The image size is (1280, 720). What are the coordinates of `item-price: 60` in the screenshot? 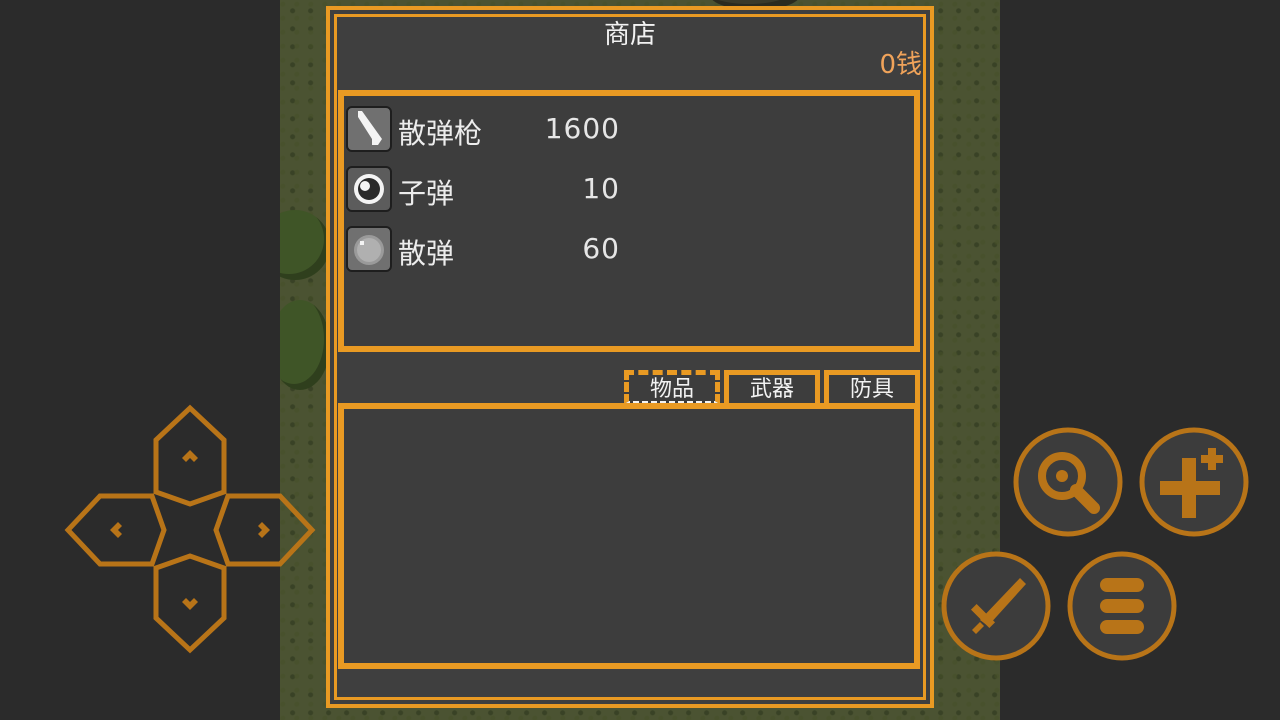 It's located at (601, 248).